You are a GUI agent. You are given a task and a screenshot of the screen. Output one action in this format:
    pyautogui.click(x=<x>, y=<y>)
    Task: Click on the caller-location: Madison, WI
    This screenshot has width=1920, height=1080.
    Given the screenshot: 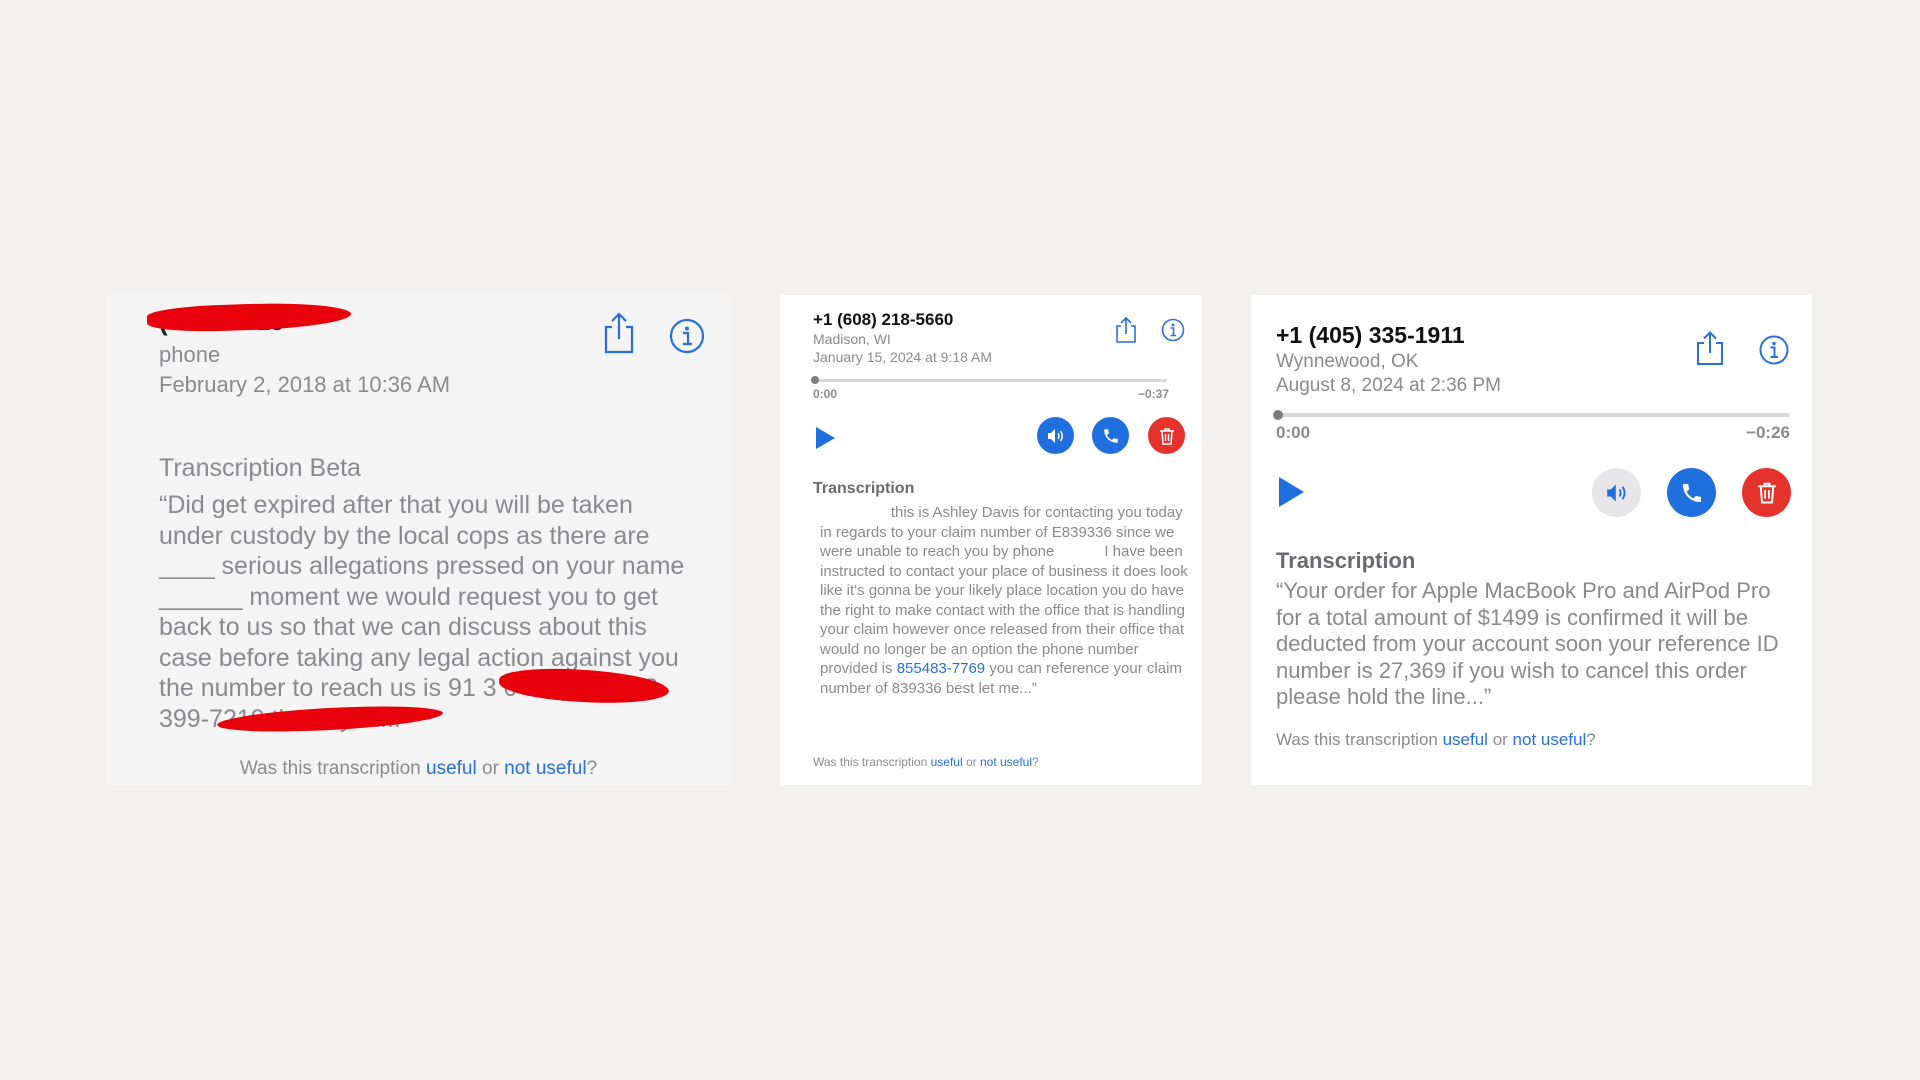 What is the action you would take?
    pyautogui.click(x=852, y=339)
    